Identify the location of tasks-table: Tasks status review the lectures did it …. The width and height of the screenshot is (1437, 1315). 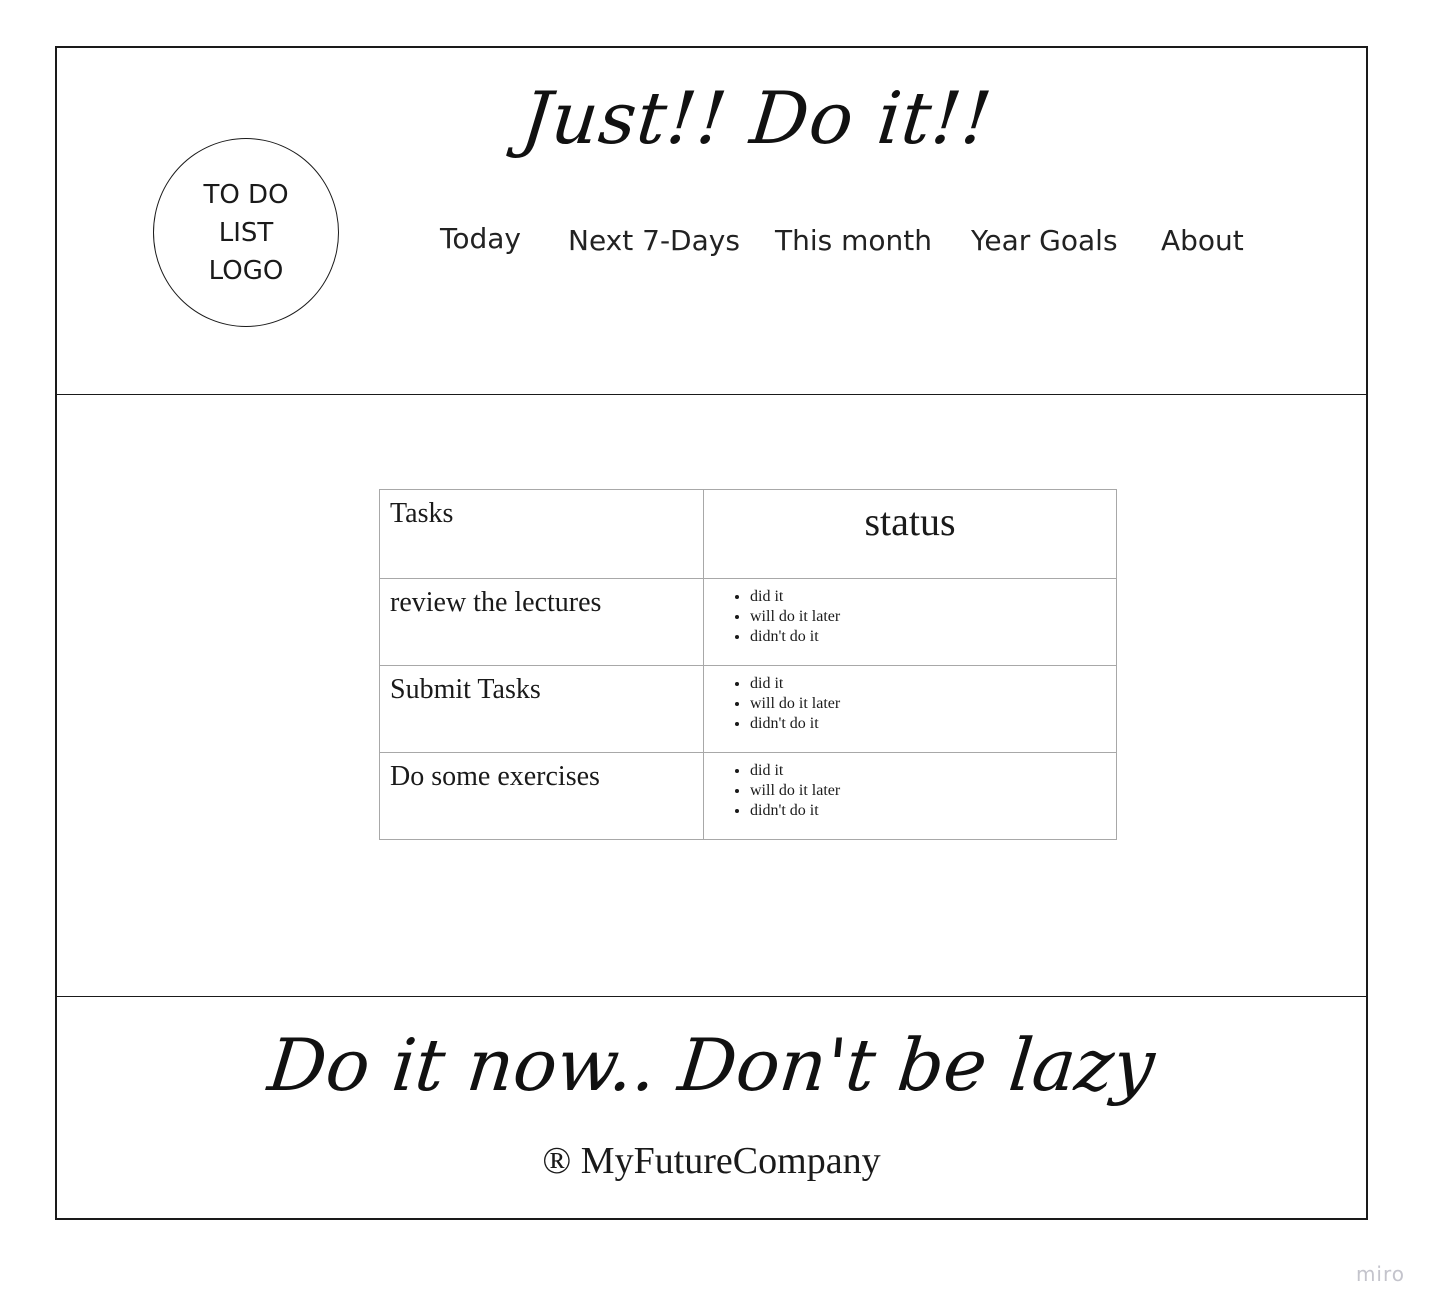
(748, 664).